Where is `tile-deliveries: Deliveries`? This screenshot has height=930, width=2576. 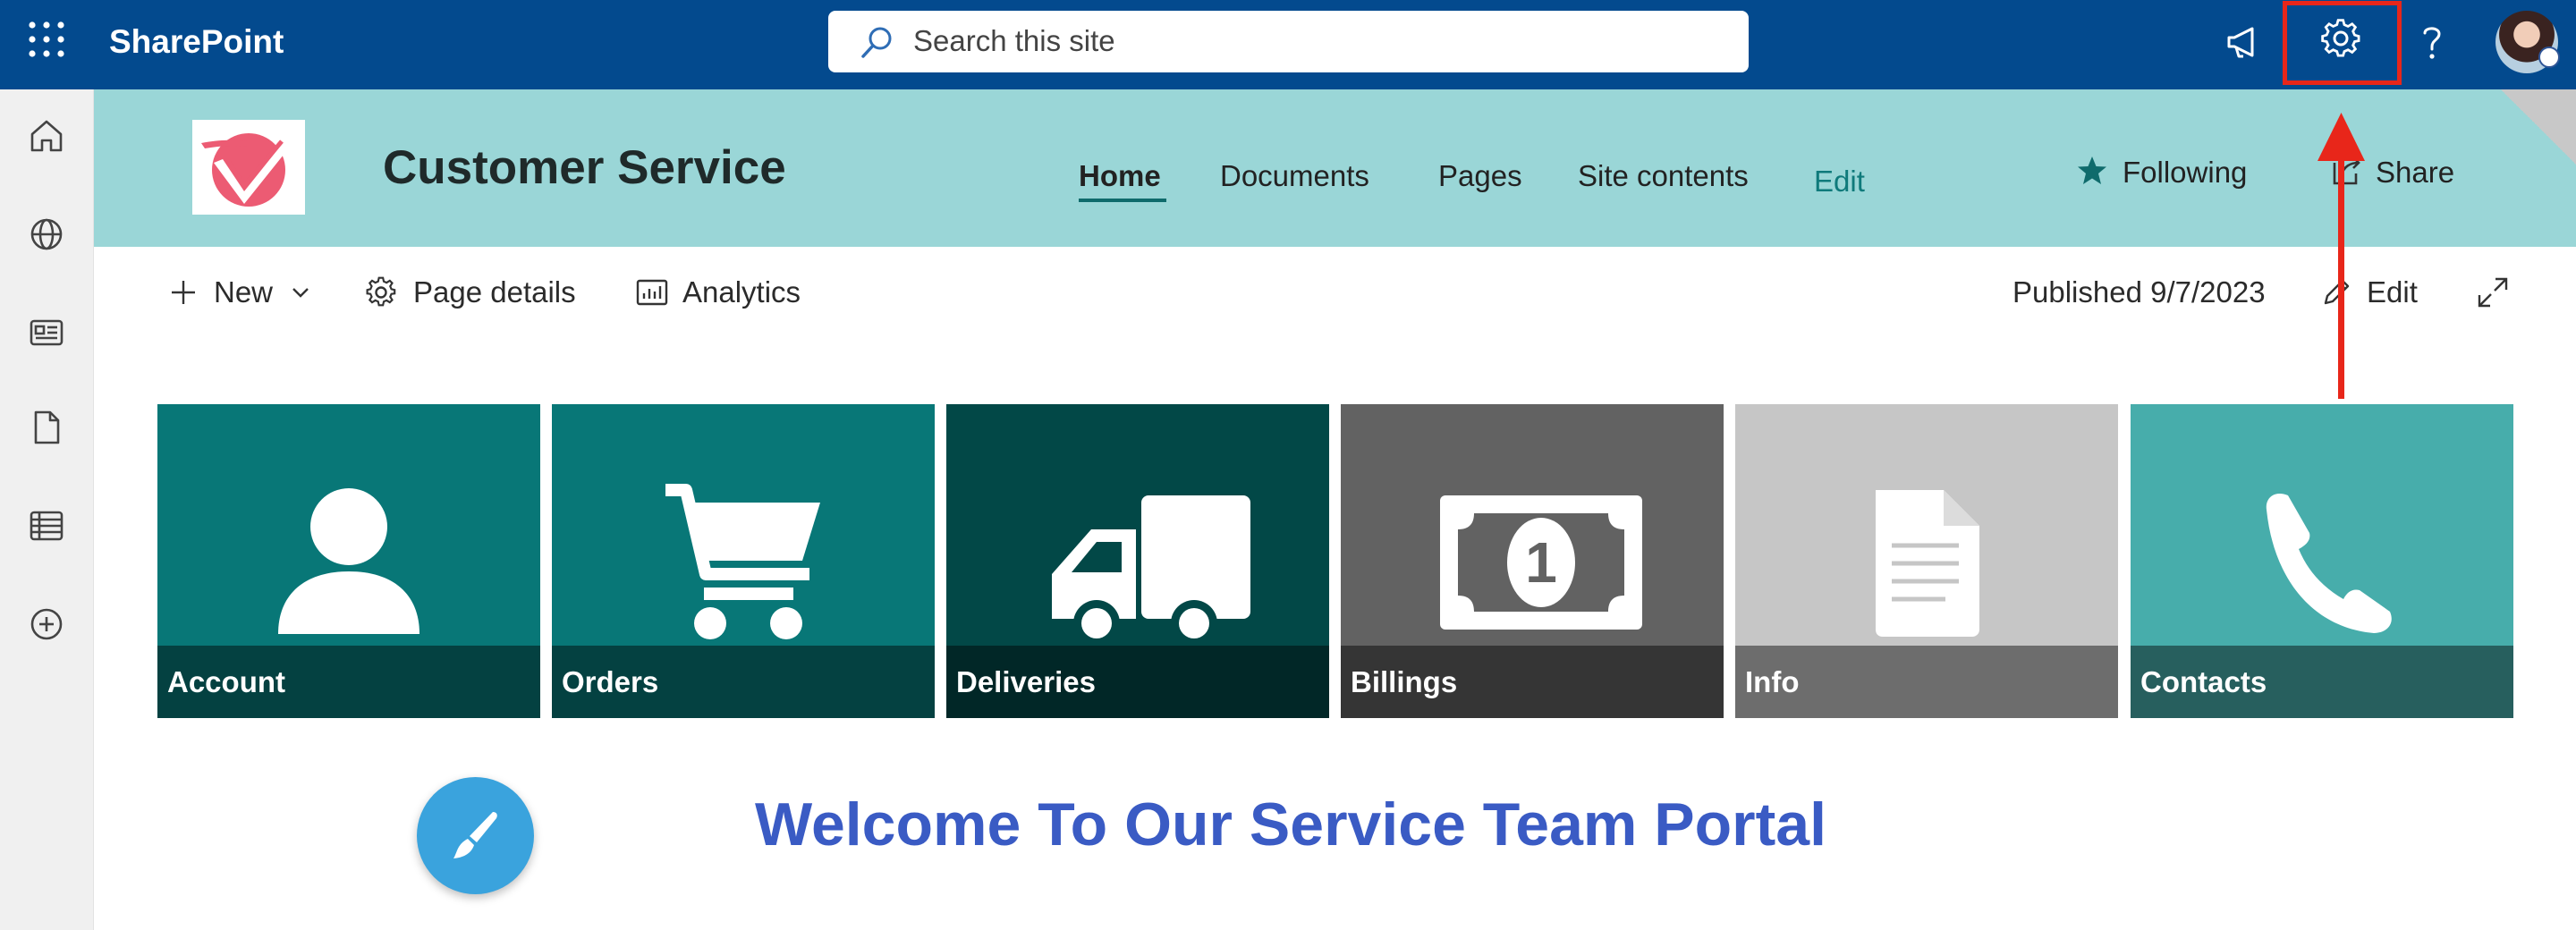
tile-deliveries: Deliveries is located at coordinates (1137, 561).